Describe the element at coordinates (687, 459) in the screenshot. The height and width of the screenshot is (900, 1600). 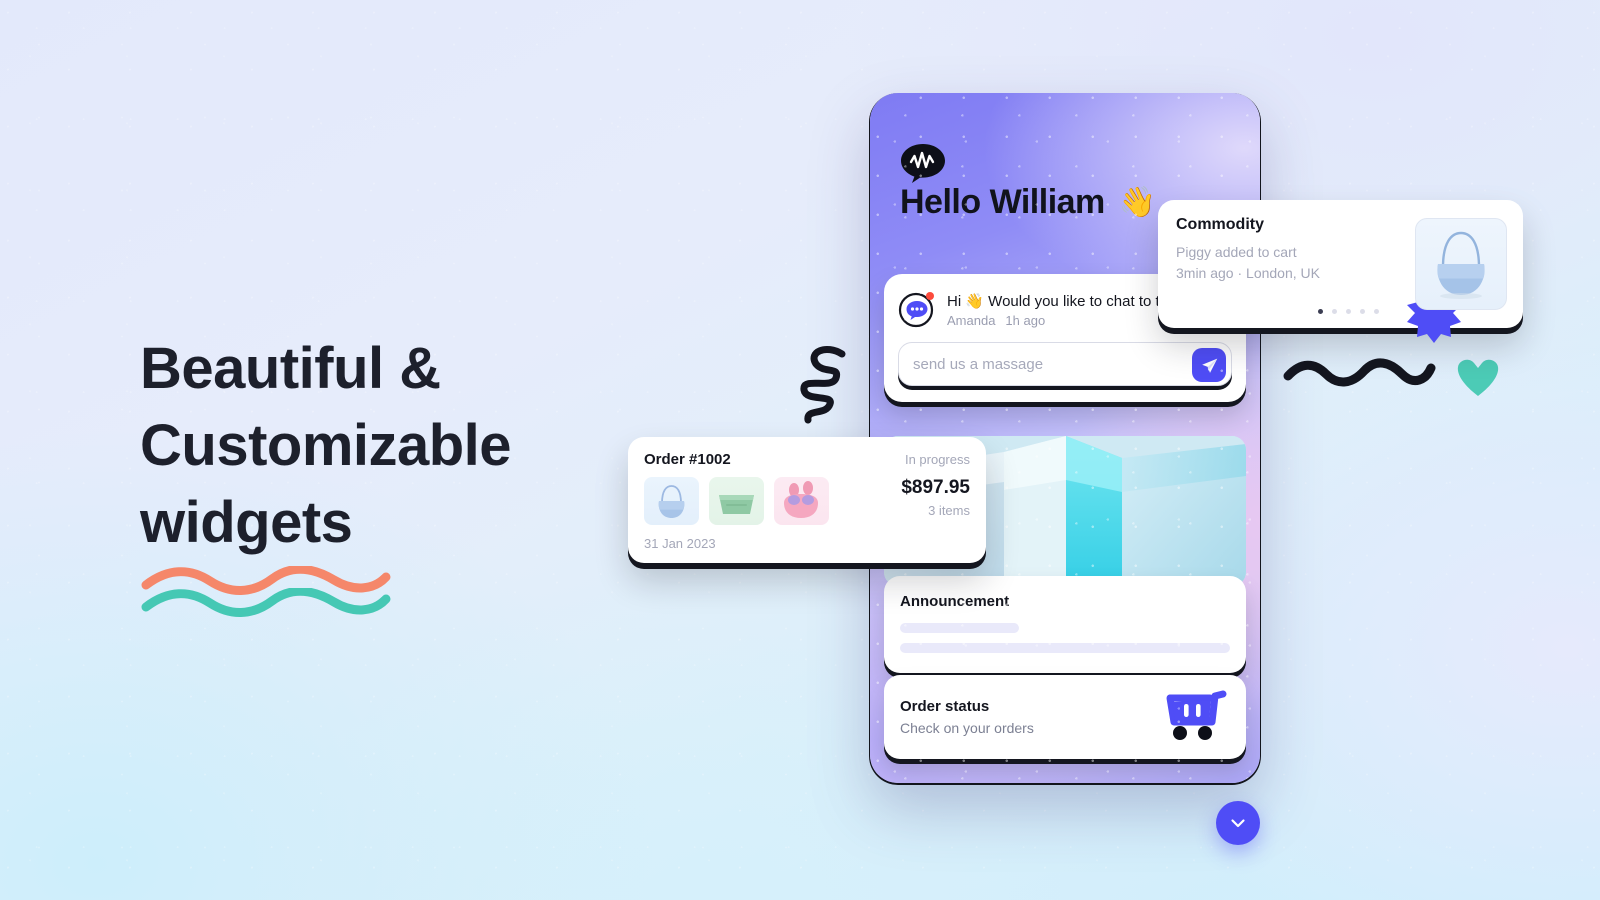
I see `order-id: Order #1002` at that location.